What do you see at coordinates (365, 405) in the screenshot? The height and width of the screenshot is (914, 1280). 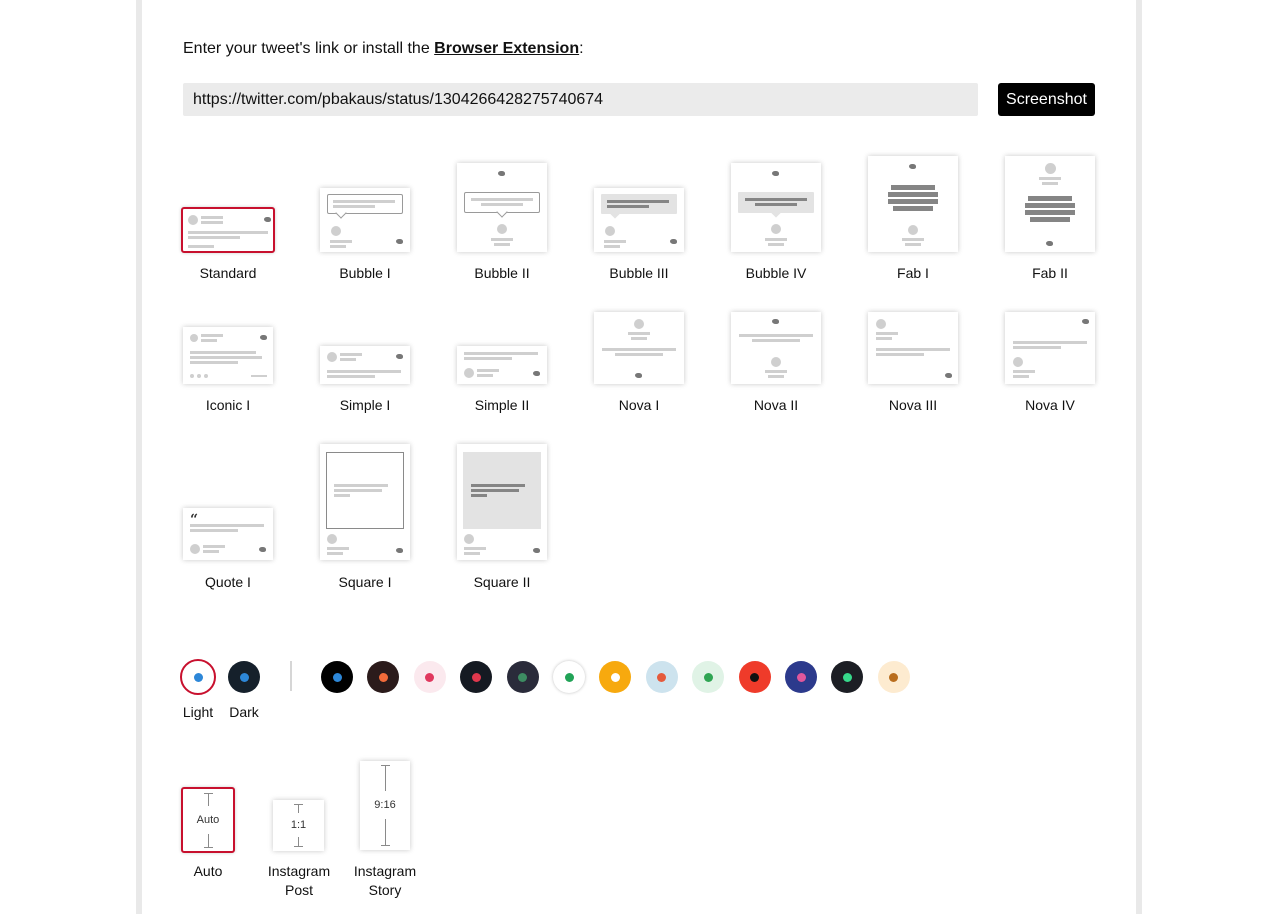 I see `template-label: Simple I` at bounding box center [365, 405].